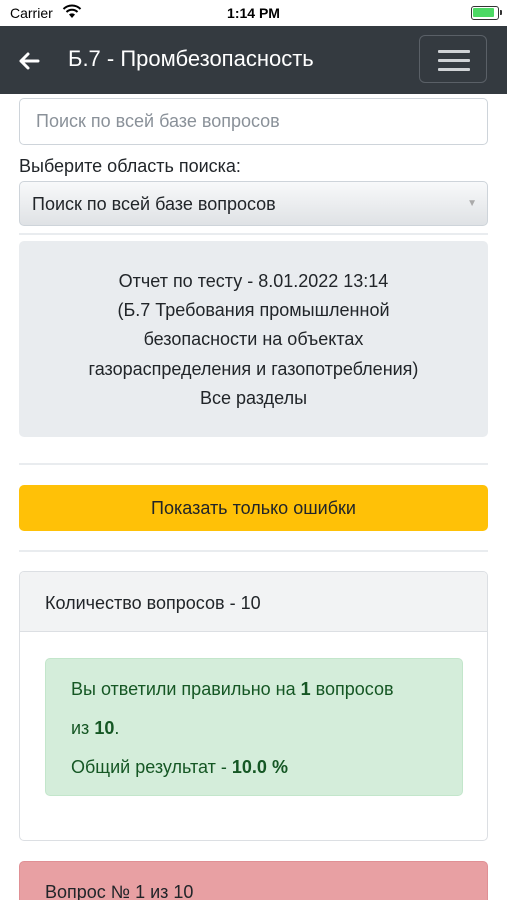  I want to click on status-bar: Carrier 1:14 PM, so click(253, 13).